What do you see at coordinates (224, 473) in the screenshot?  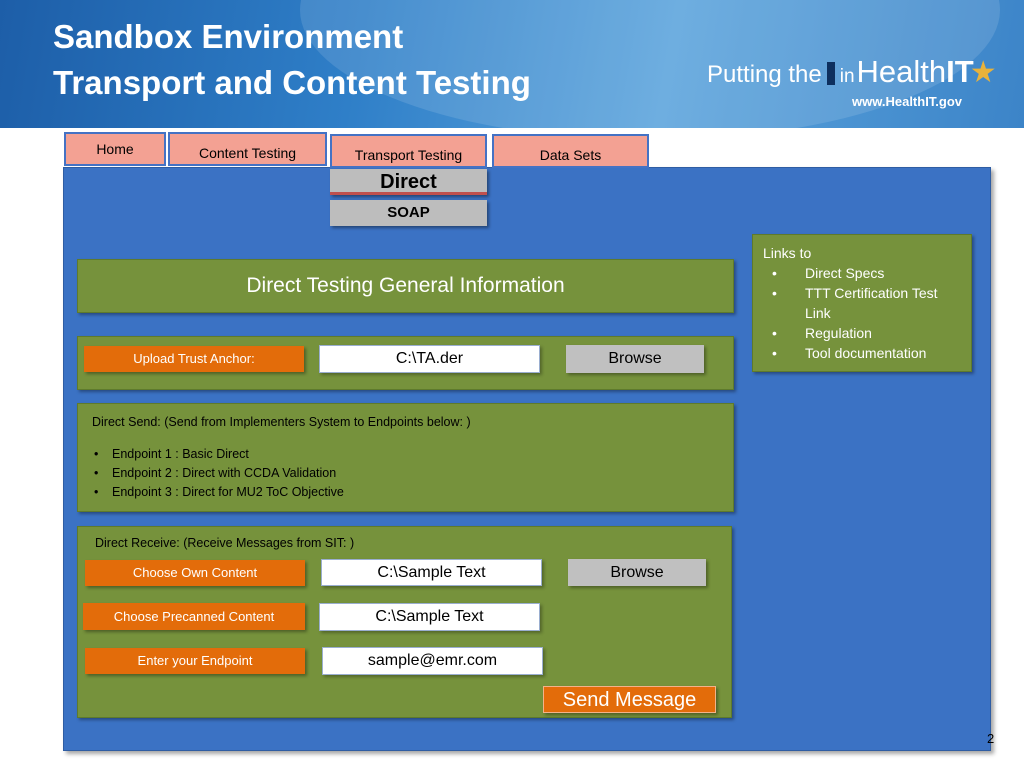 I see `endpoint-item-label: Endpoint 2 : Direct with CCDA Validation` at bounding box center [224, 473].